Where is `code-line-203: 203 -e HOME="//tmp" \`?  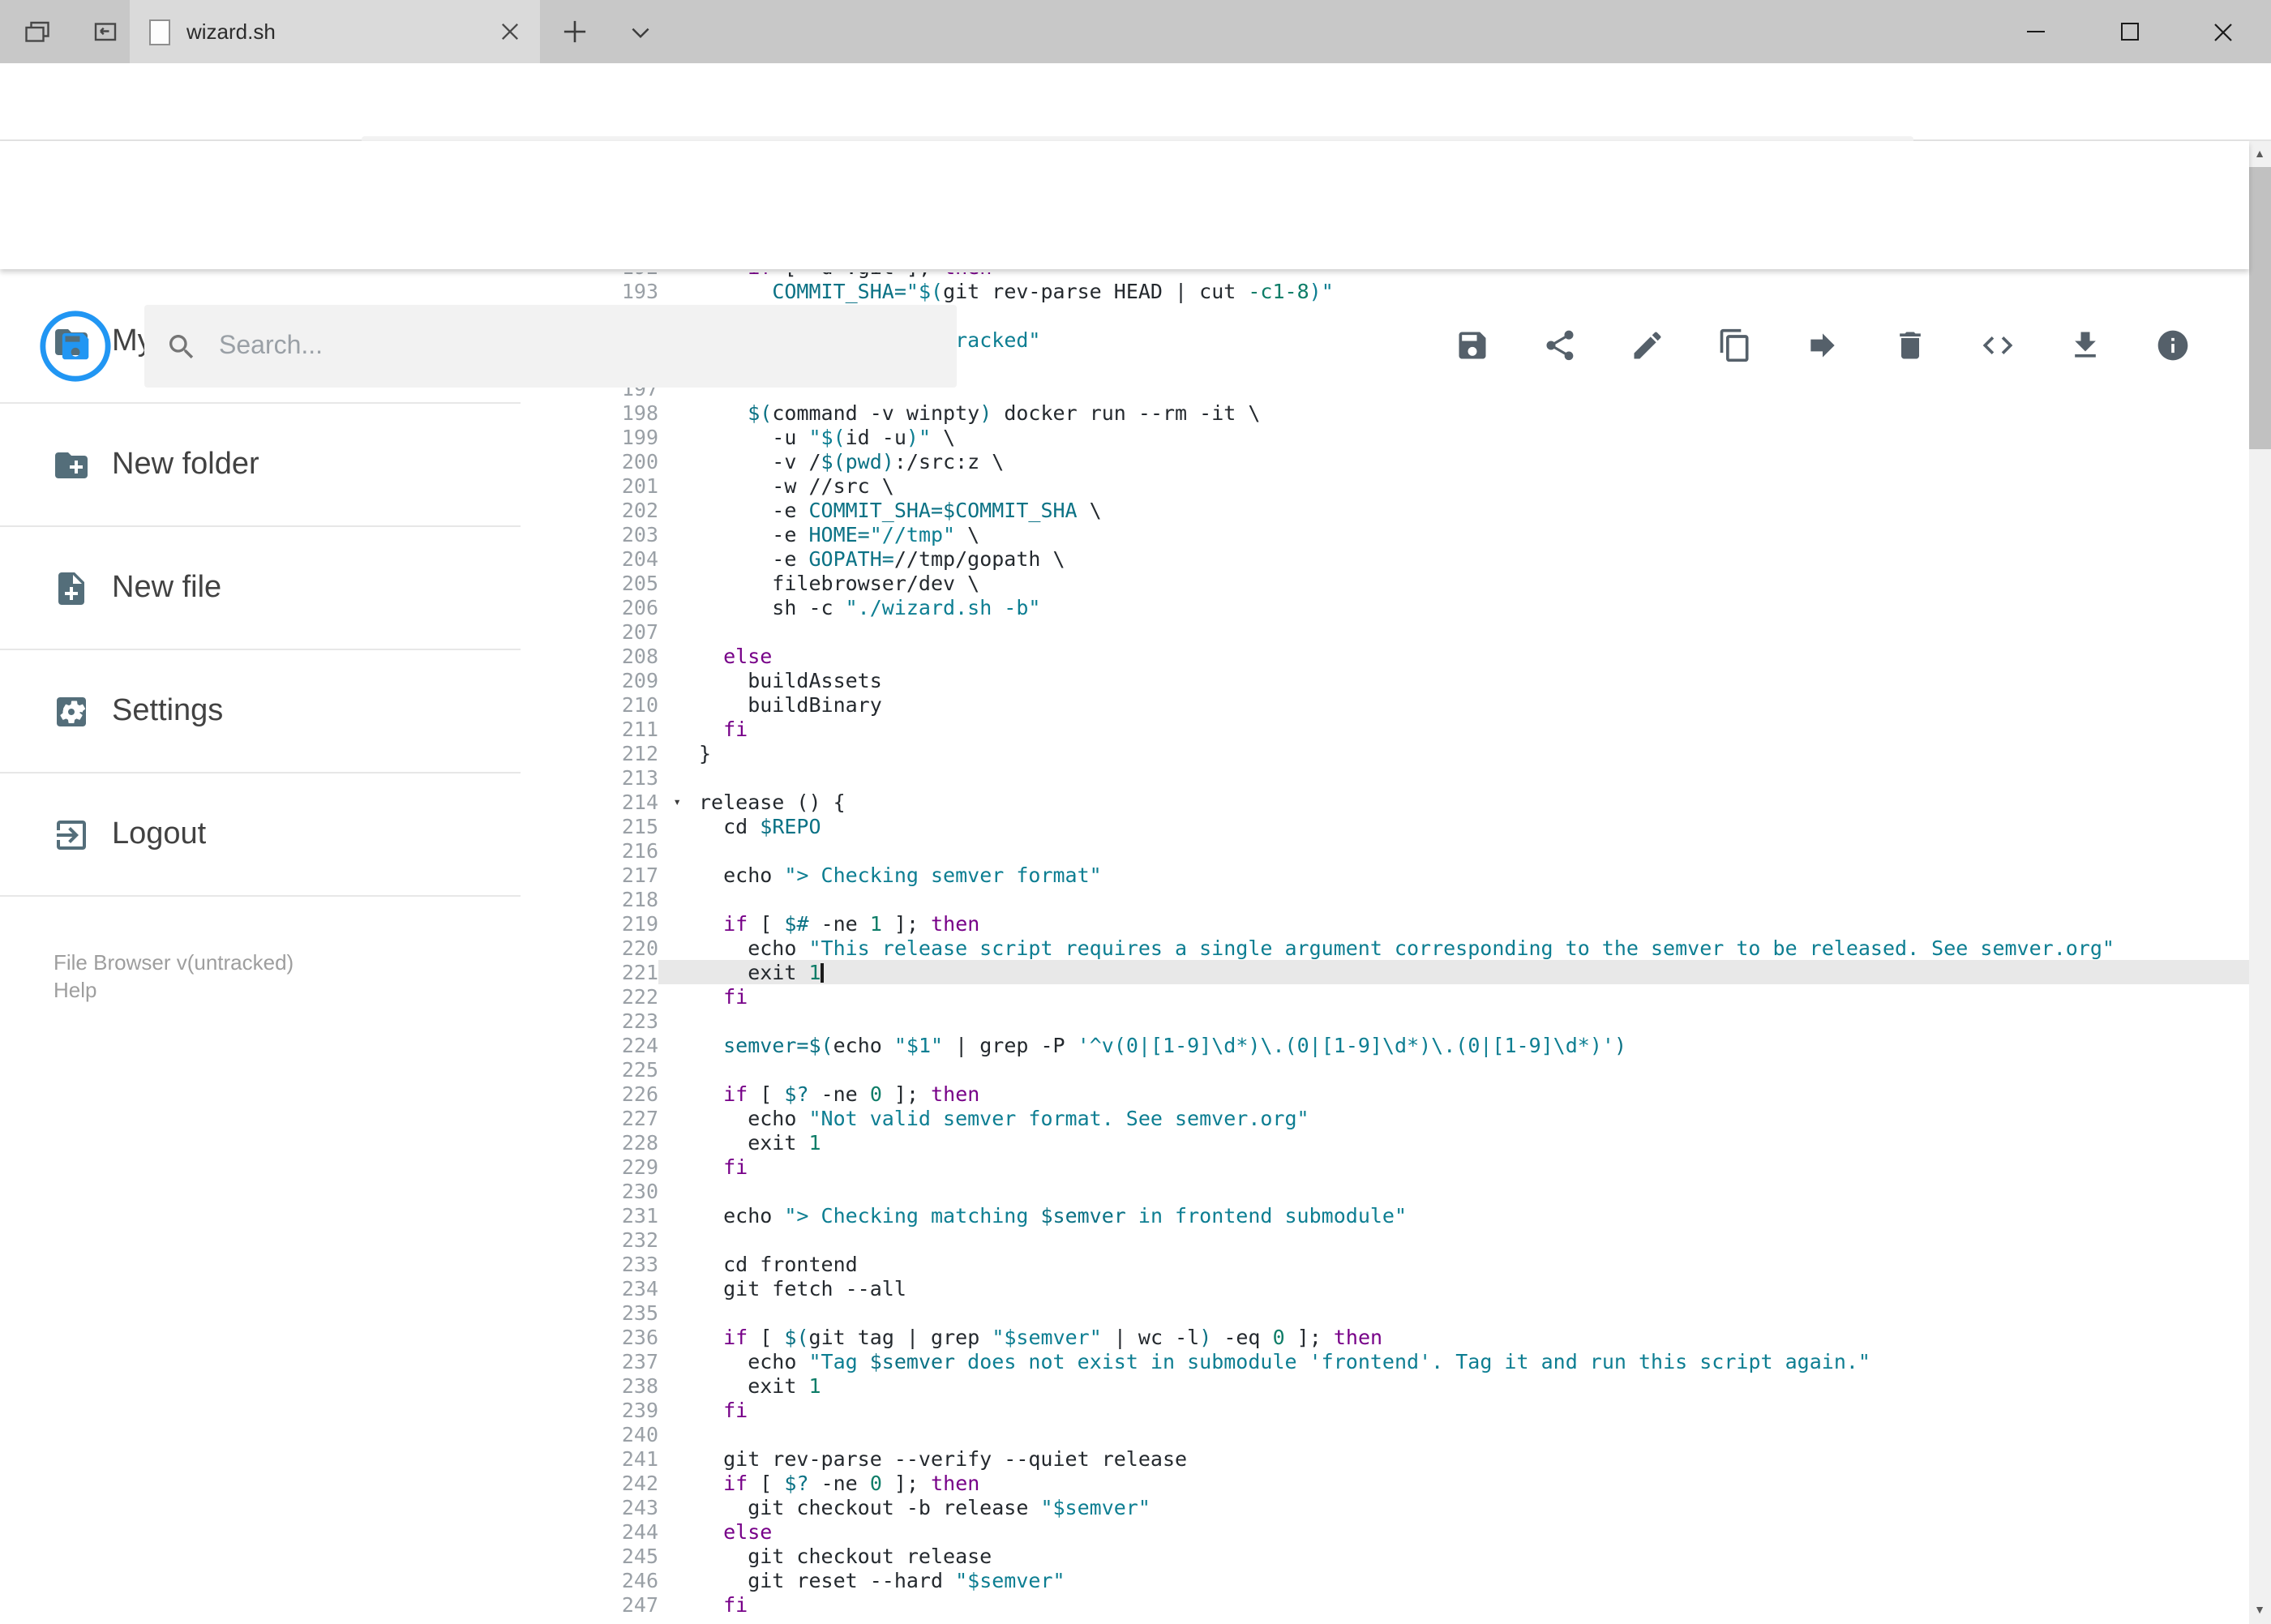
code-line-203: 203 -e HOME="//tmp" \ is located at coordinates (1384, 534).